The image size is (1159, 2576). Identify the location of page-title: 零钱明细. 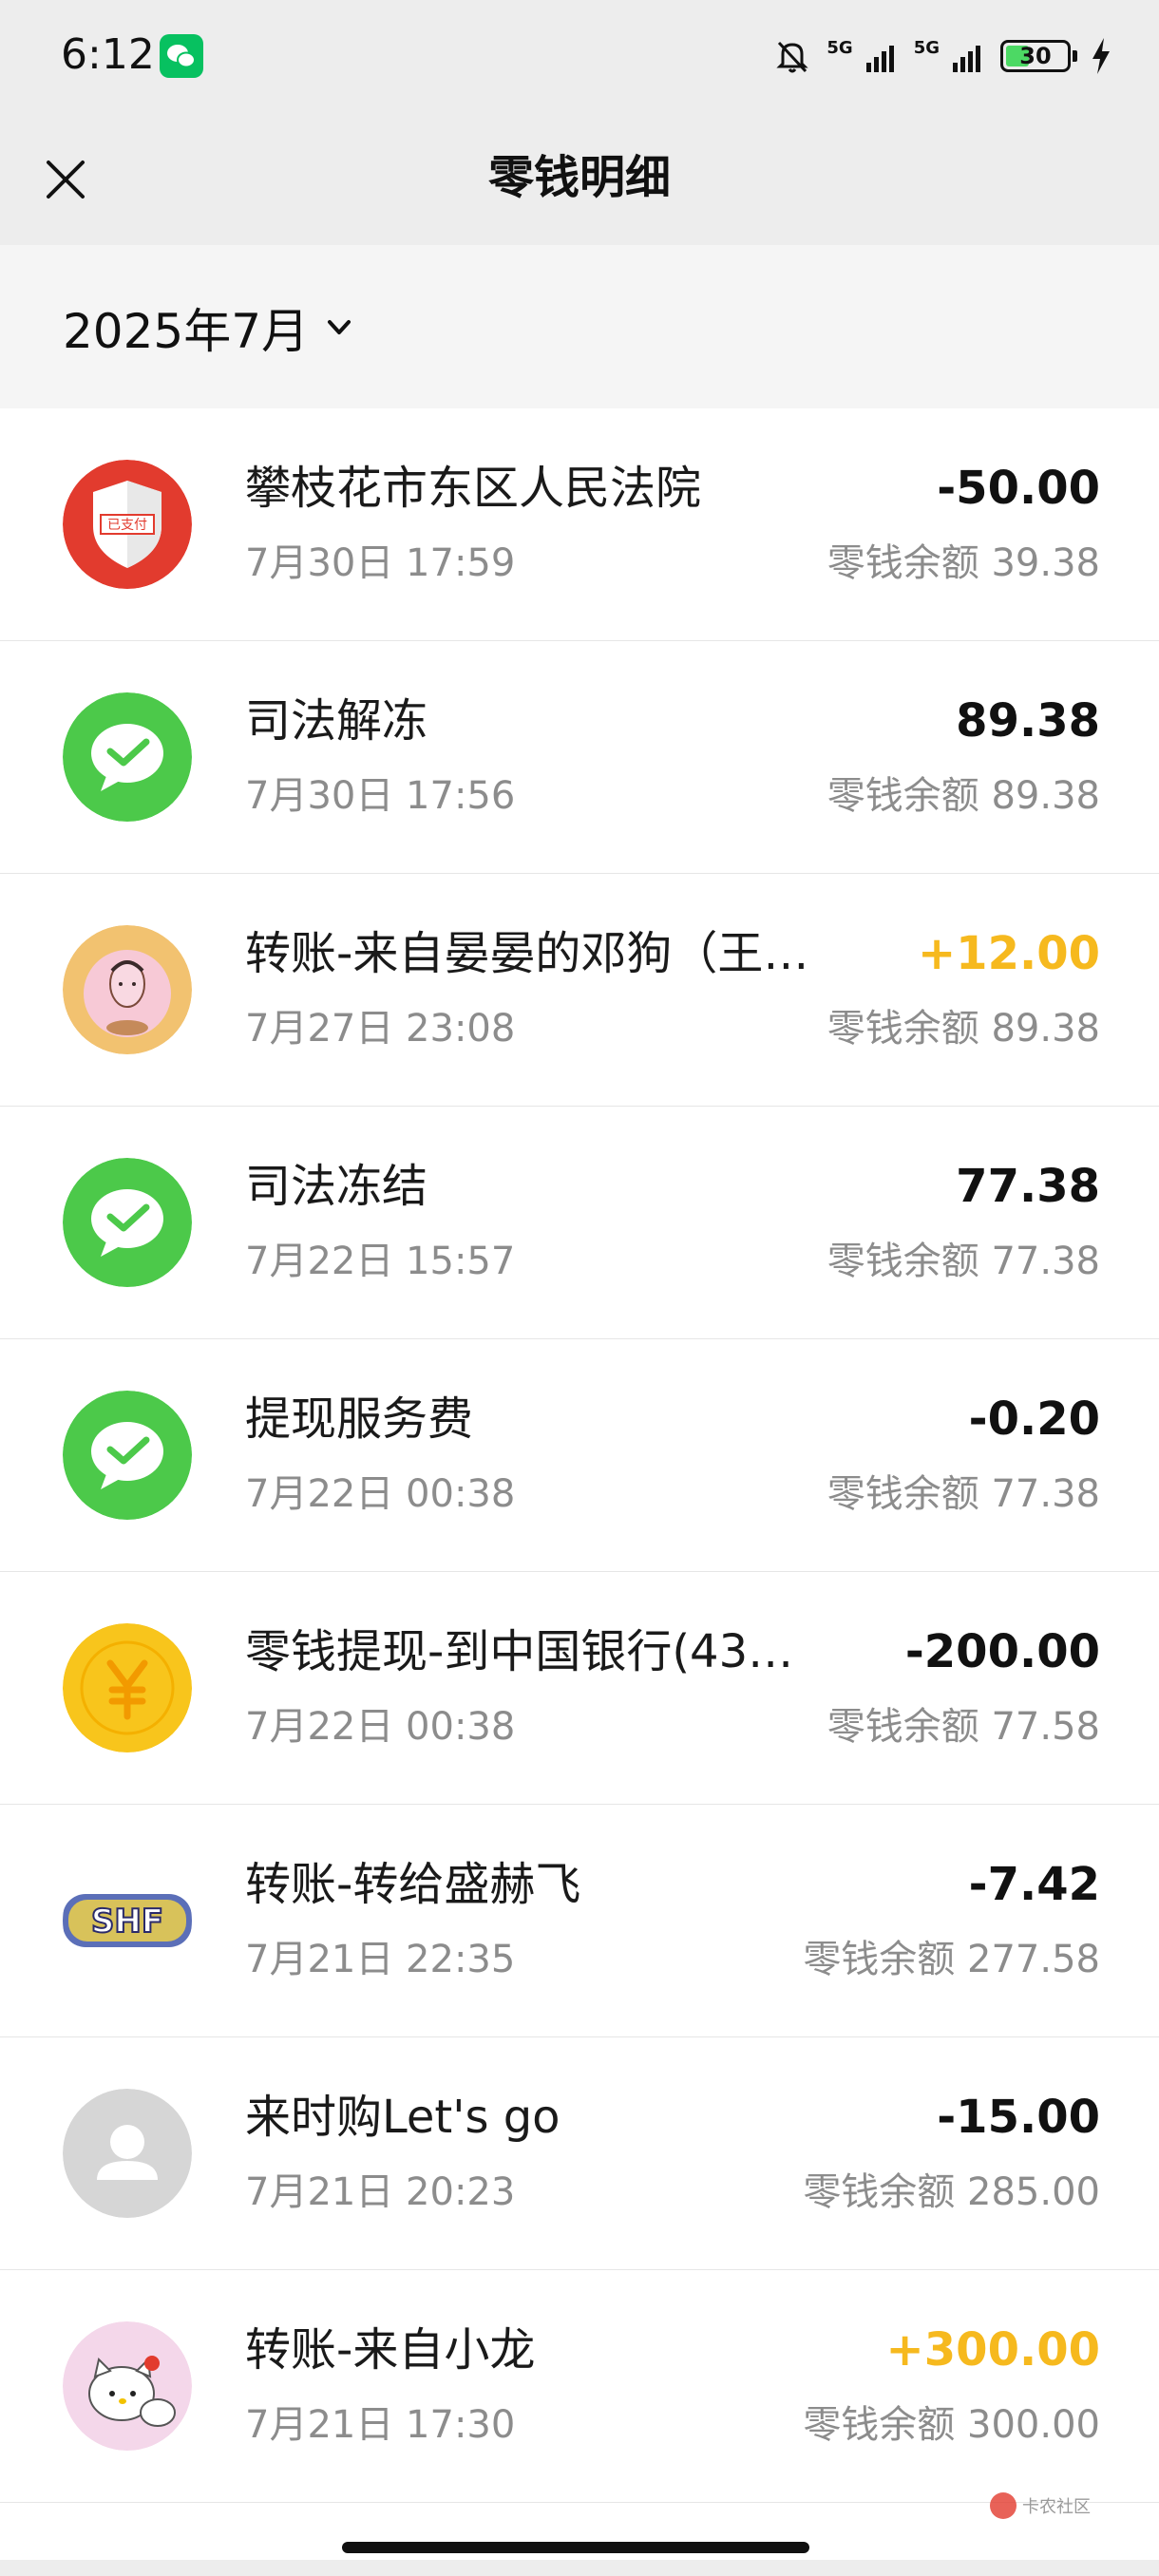
(579, 177).